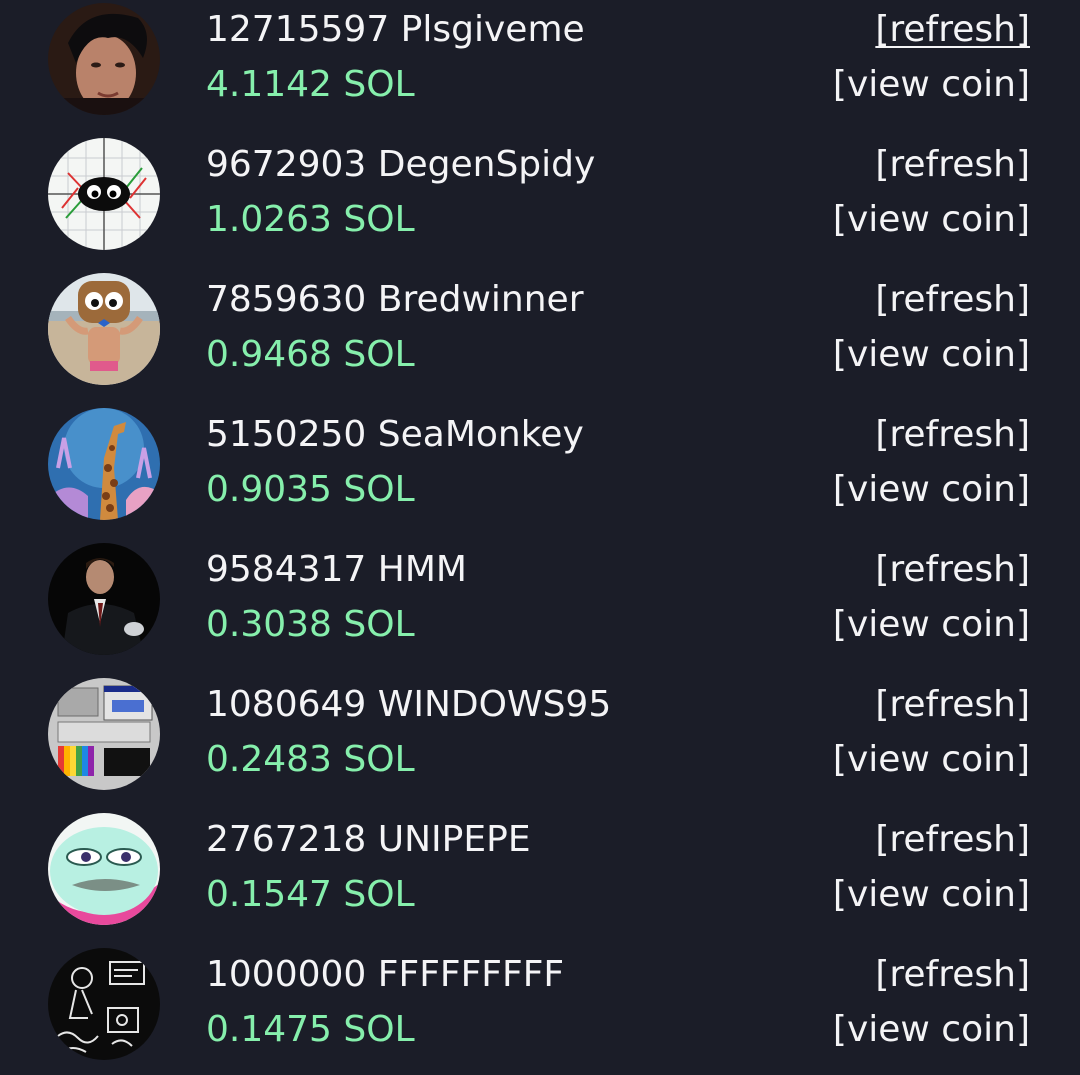  I want to click on windows95-avatar-icon, so click(104, 734).